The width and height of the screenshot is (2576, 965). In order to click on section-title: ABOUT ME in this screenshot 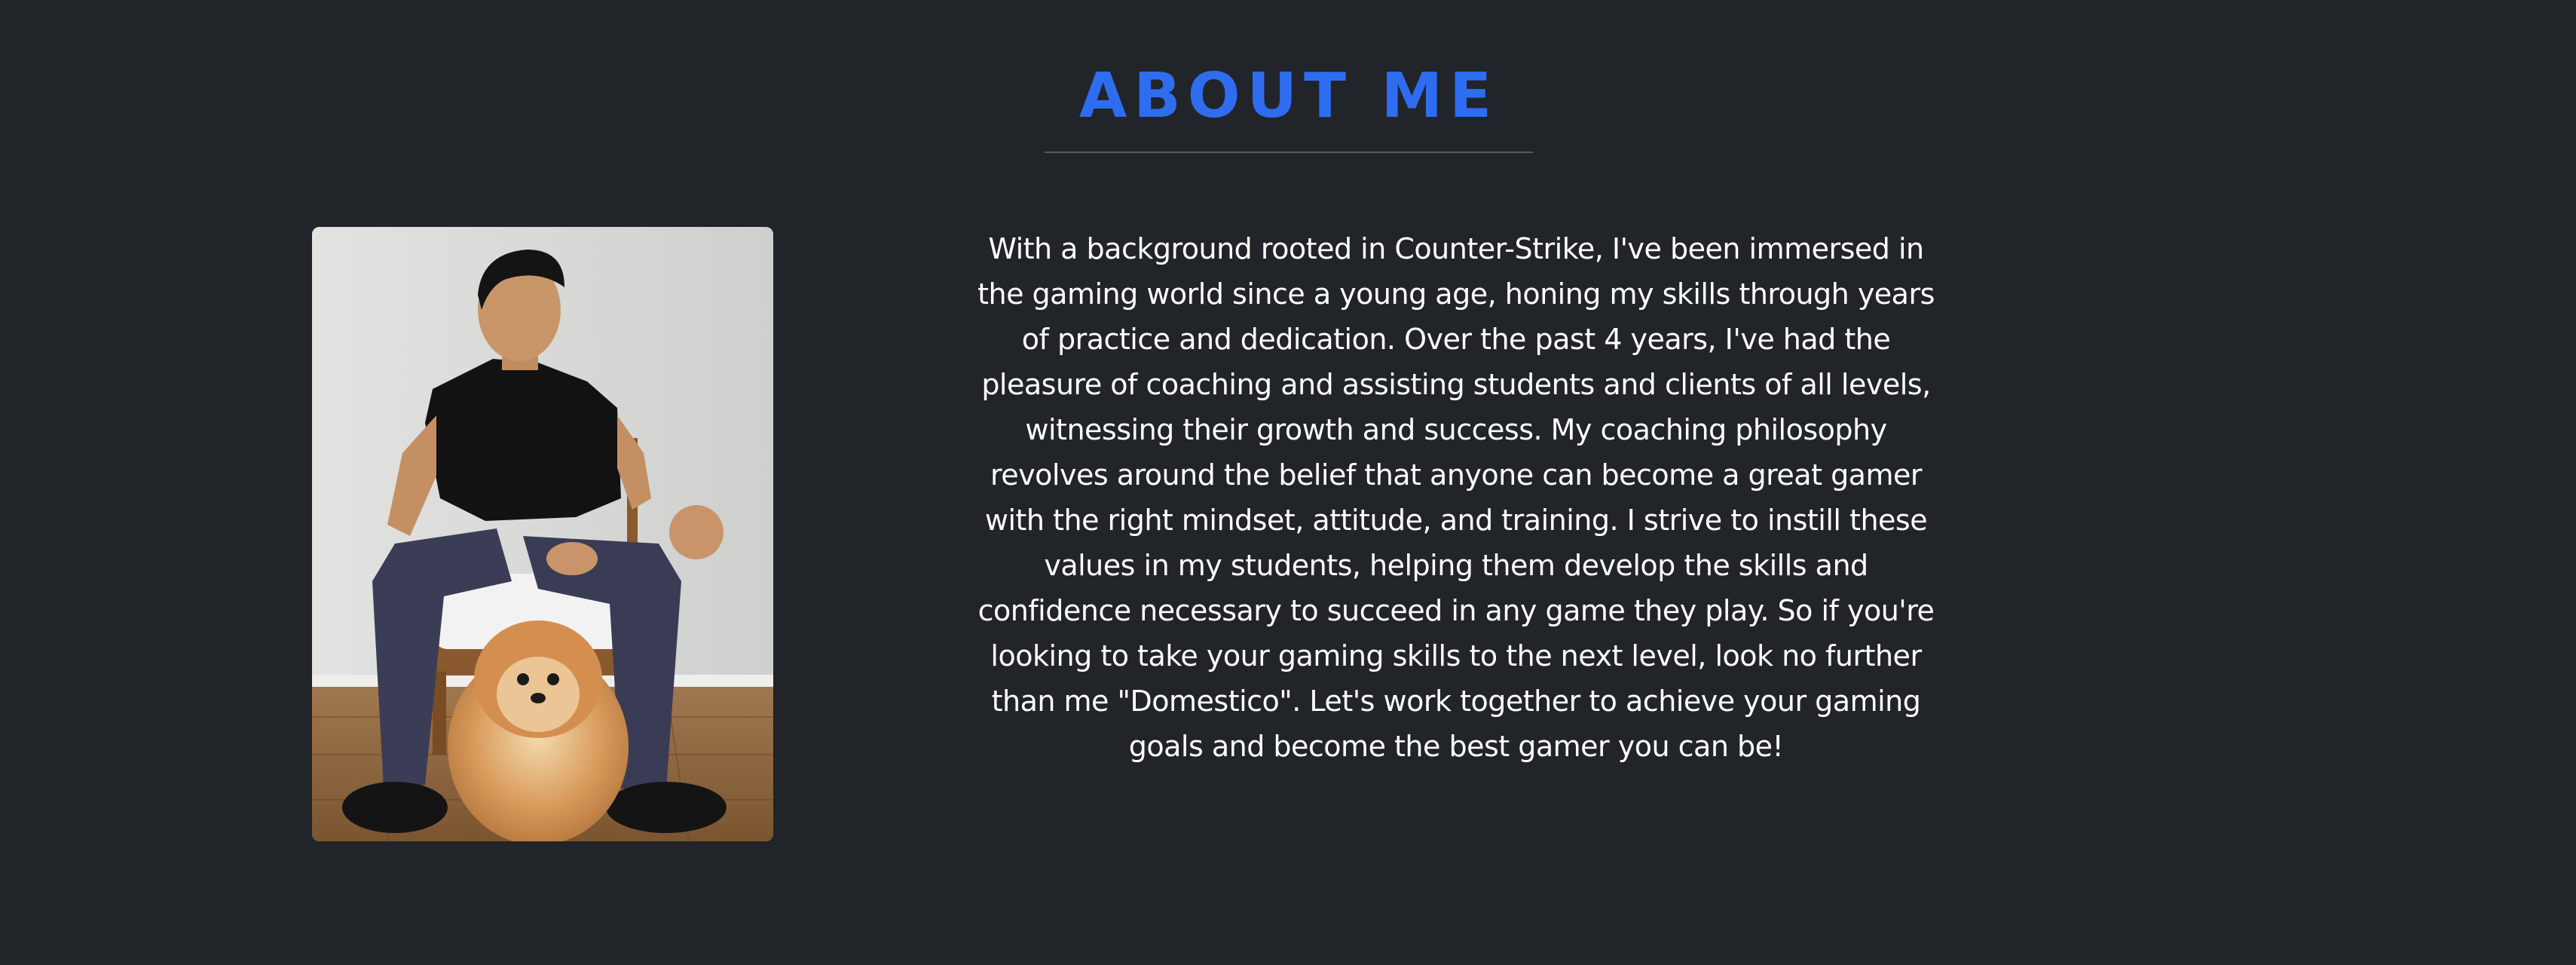, I will do `click(1288, 96)`.